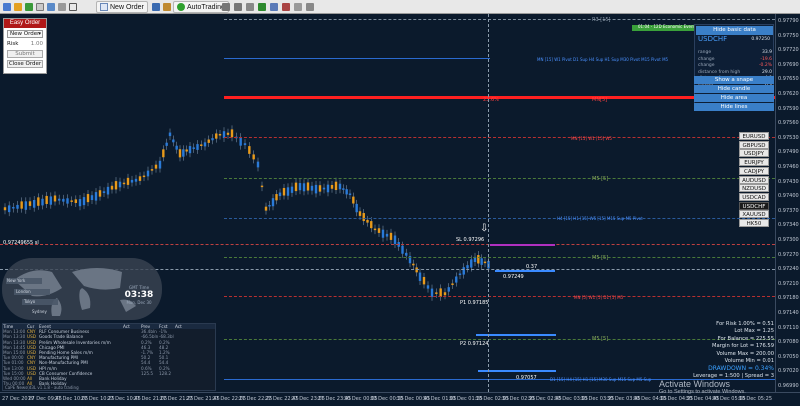 The image size is (800, 406). I want to click on action-button: Hide candle, so click(734, 89).